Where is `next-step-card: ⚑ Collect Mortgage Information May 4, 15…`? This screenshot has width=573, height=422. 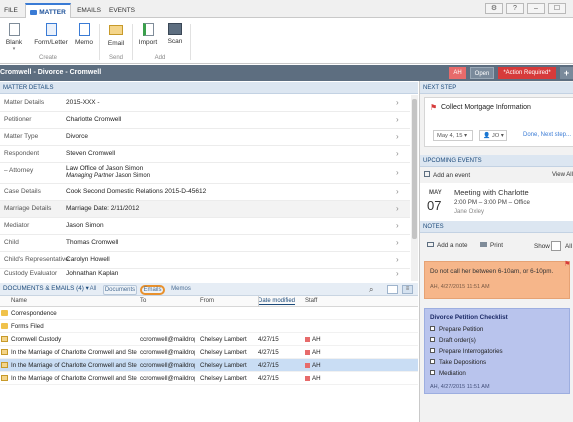
next-step-card: ⚑ Collect Mortgage Information May 4, 15… is located at coordinates (498, 122).